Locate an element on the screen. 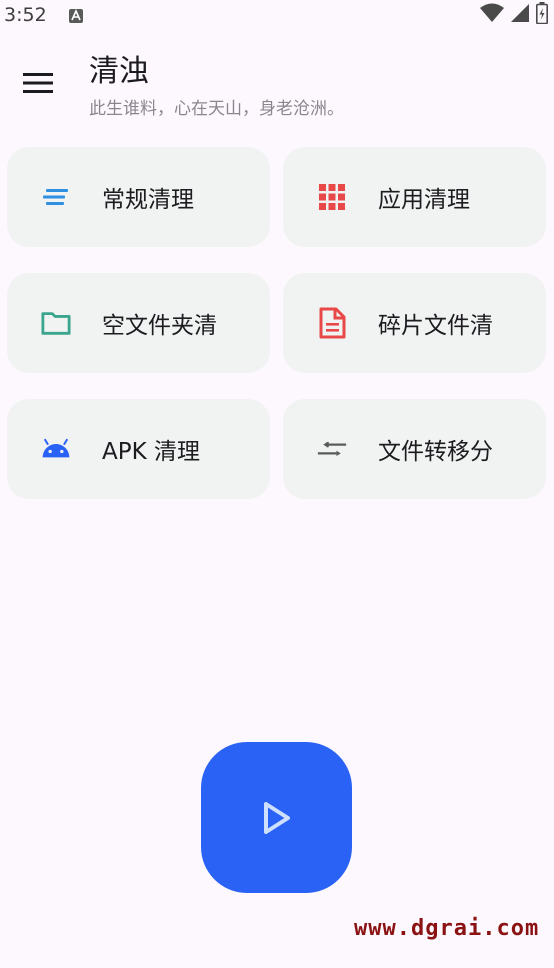  notification-a-icon is located at coordinates (76, 16).